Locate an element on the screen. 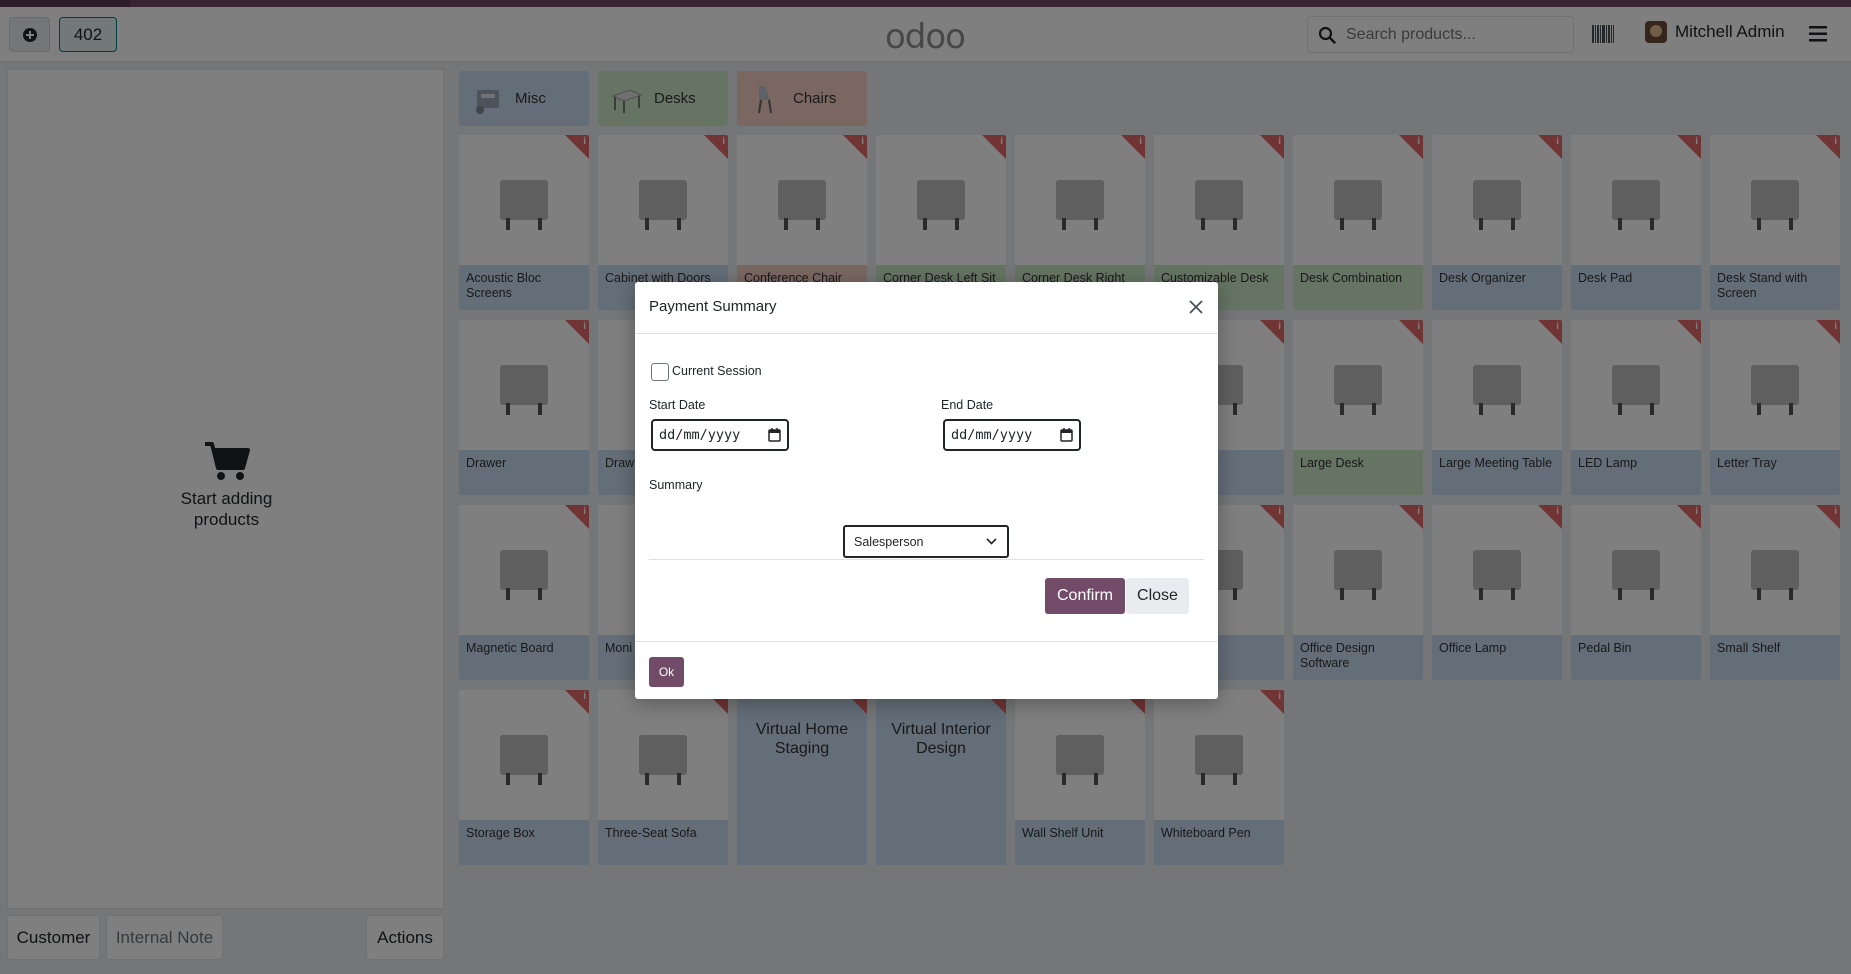 The image size is (1851, 974). confirm-button: Confirm is located at coordinates (1085, 596).